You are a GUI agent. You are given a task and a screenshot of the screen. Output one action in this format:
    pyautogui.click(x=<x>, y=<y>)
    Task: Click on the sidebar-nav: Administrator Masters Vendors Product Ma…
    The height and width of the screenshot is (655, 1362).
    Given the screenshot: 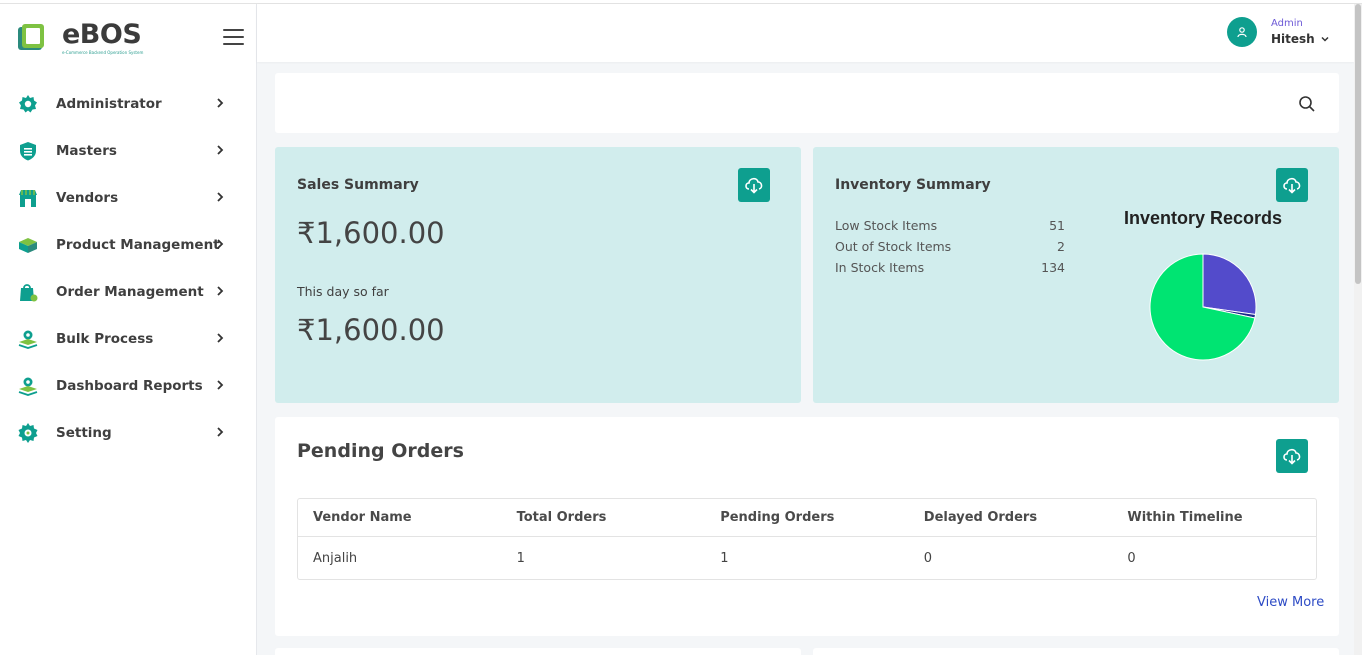 What is the action you would take?
    pyautogui.click(x=128, y=268)
    